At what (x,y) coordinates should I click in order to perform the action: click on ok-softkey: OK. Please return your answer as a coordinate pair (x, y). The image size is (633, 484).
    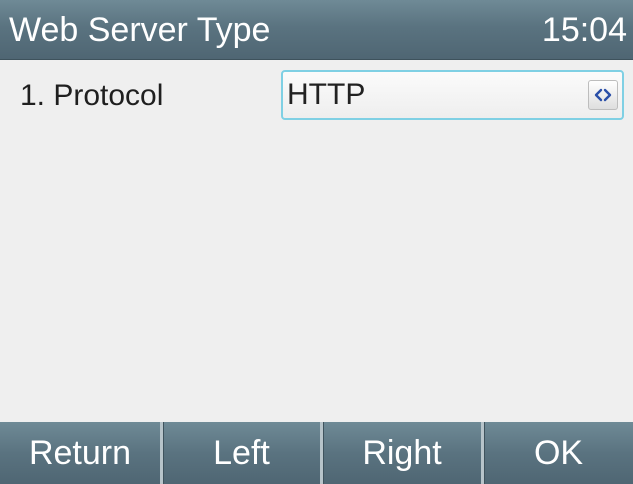
    Looking at the image, I should click on (557, 453).